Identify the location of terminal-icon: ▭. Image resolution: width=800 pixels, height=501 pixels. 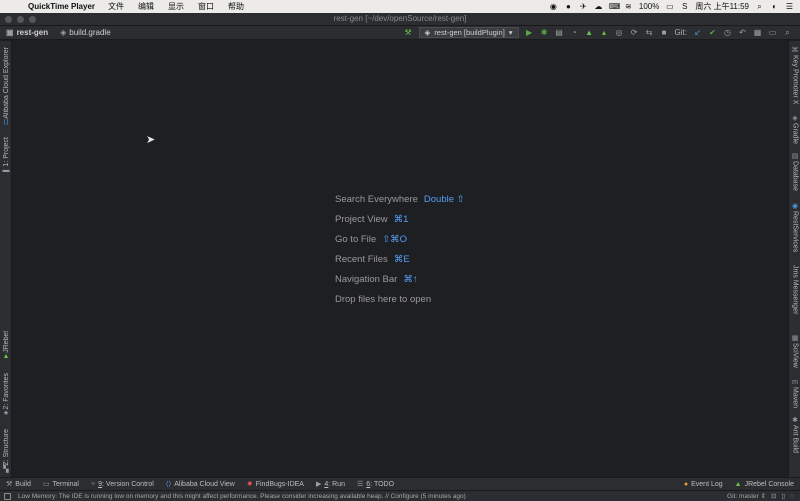
(46, 484).